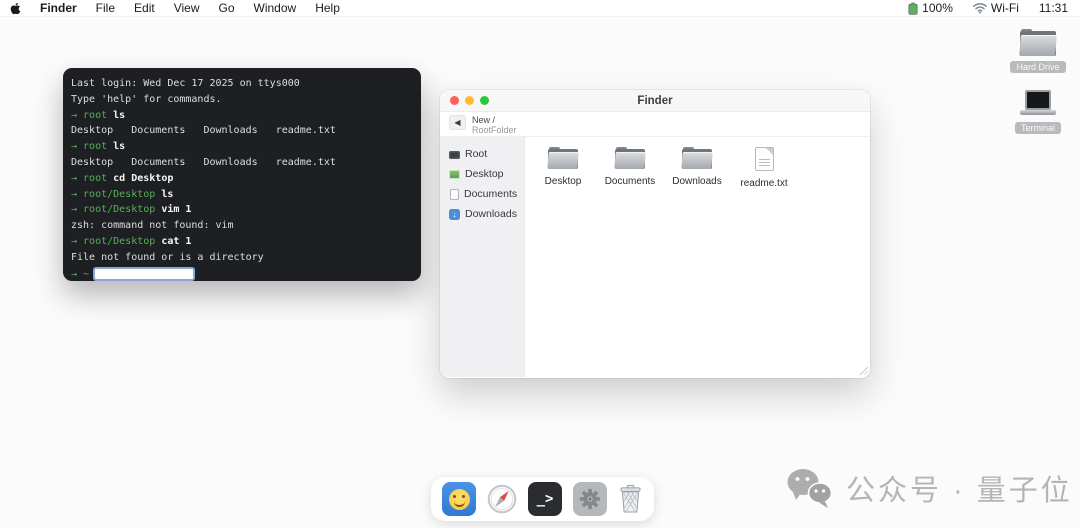 This screenshot has height=528, width=1080. Describe the element at coordinates (454, 174) in the screenshot. I see `desktop-icon` at that location.